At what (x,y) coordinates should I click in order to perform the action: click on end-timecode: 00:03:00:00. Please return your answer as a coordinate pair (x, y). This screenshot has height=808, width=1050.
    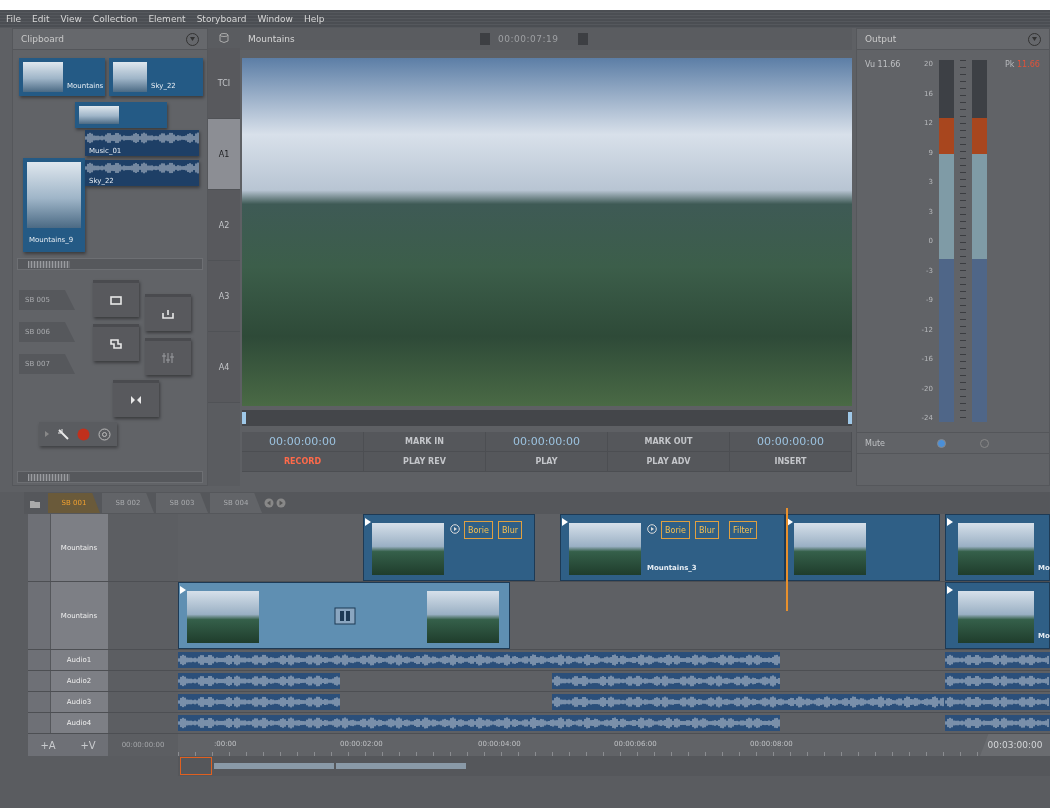
    Looking at the image, I should click on (1015, 745).